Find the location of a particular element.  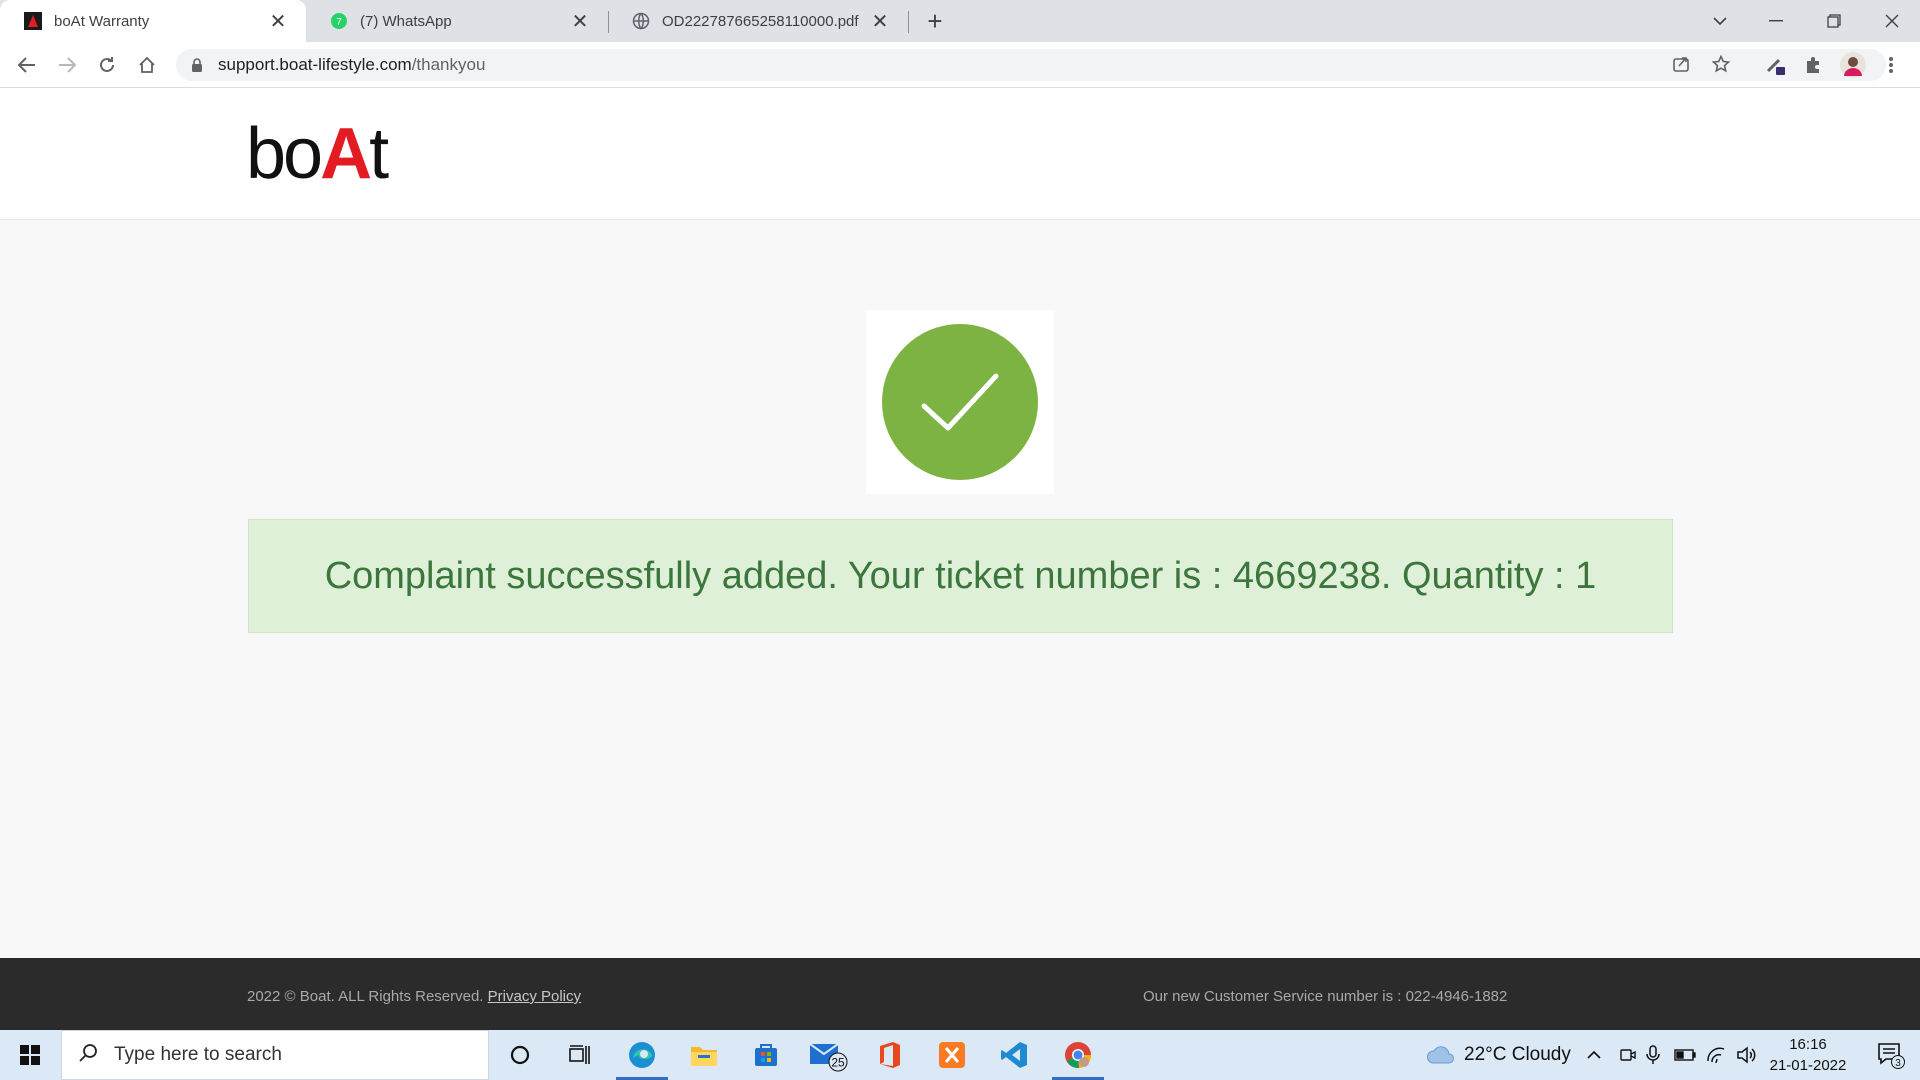

new-tab-button: + is located at coordinates (935, 21).